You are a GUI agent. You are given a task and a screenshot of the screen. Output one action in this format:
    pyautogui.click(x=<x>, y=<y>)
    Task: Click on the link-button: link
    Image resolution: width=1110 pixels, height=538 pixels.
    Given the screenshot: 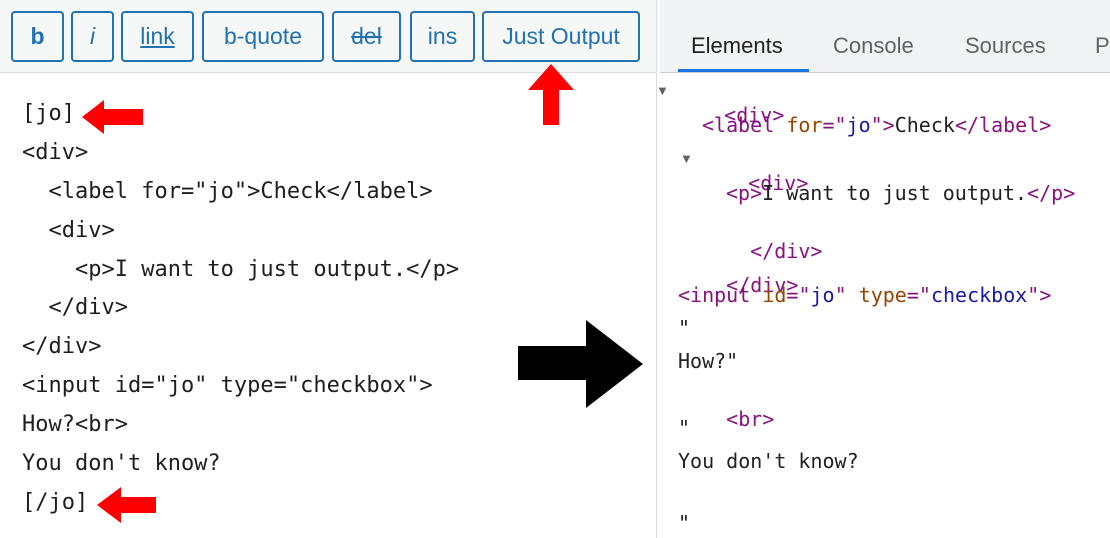 What is the action you would take?
    pyautogui.click(x=157, y=36)
    